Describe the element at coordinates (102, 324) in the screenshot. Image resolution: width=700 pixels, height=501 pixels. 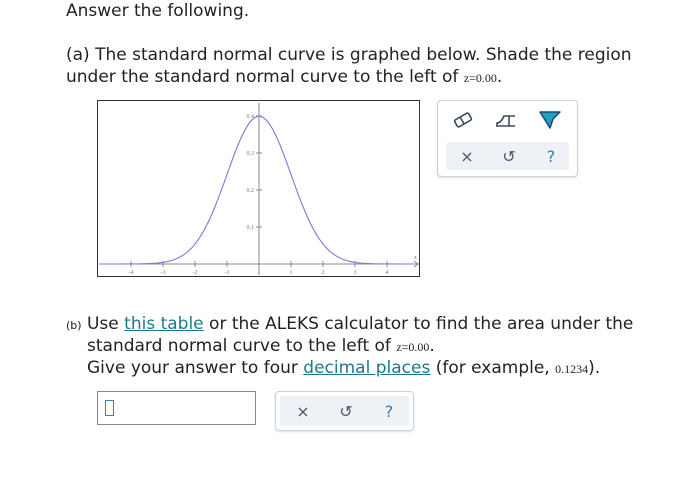
I see `part-b-use: Use` at that location.